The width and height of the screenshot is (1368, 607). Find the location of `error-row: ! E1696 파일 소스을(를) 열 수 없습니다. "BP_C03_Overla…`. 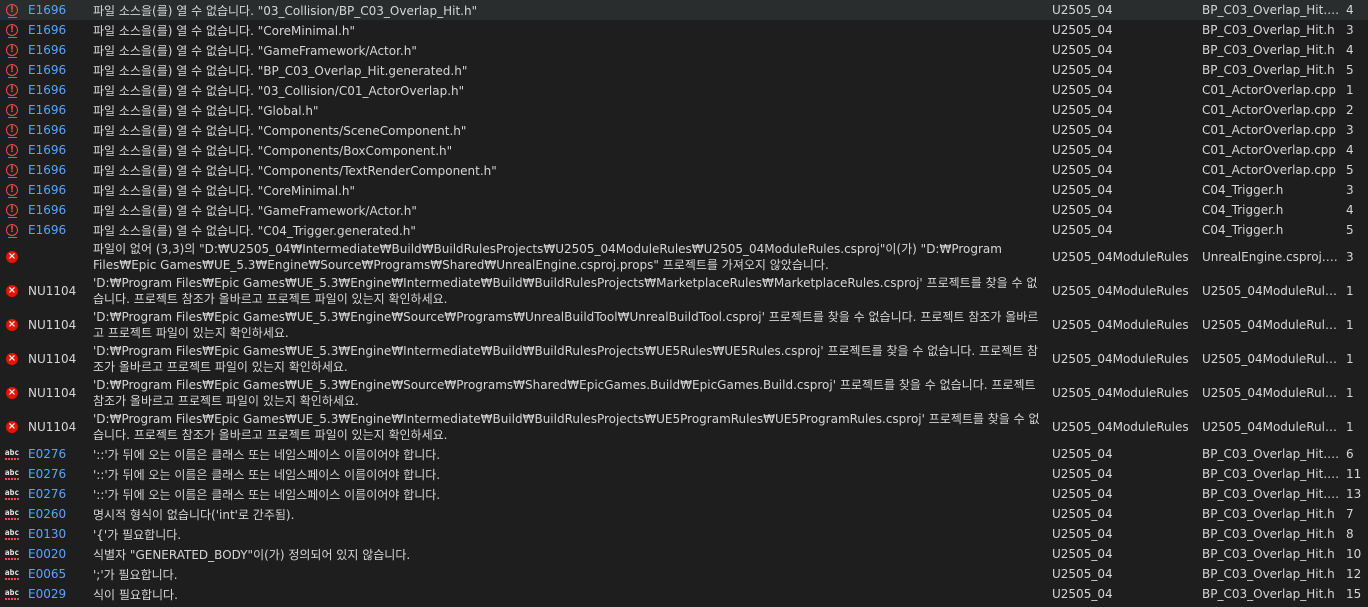

error-row: ! E1696 파일 소스을(를) 열 수 없습니다. "BP_C03_Overla… is located at coordinates (684, 70).